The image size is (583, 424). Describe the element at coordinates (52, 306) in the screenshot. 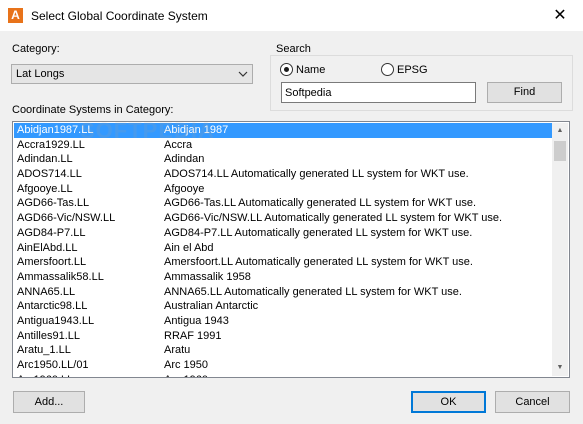

I see `list-item-code: Antarctic98.LL` at that location.